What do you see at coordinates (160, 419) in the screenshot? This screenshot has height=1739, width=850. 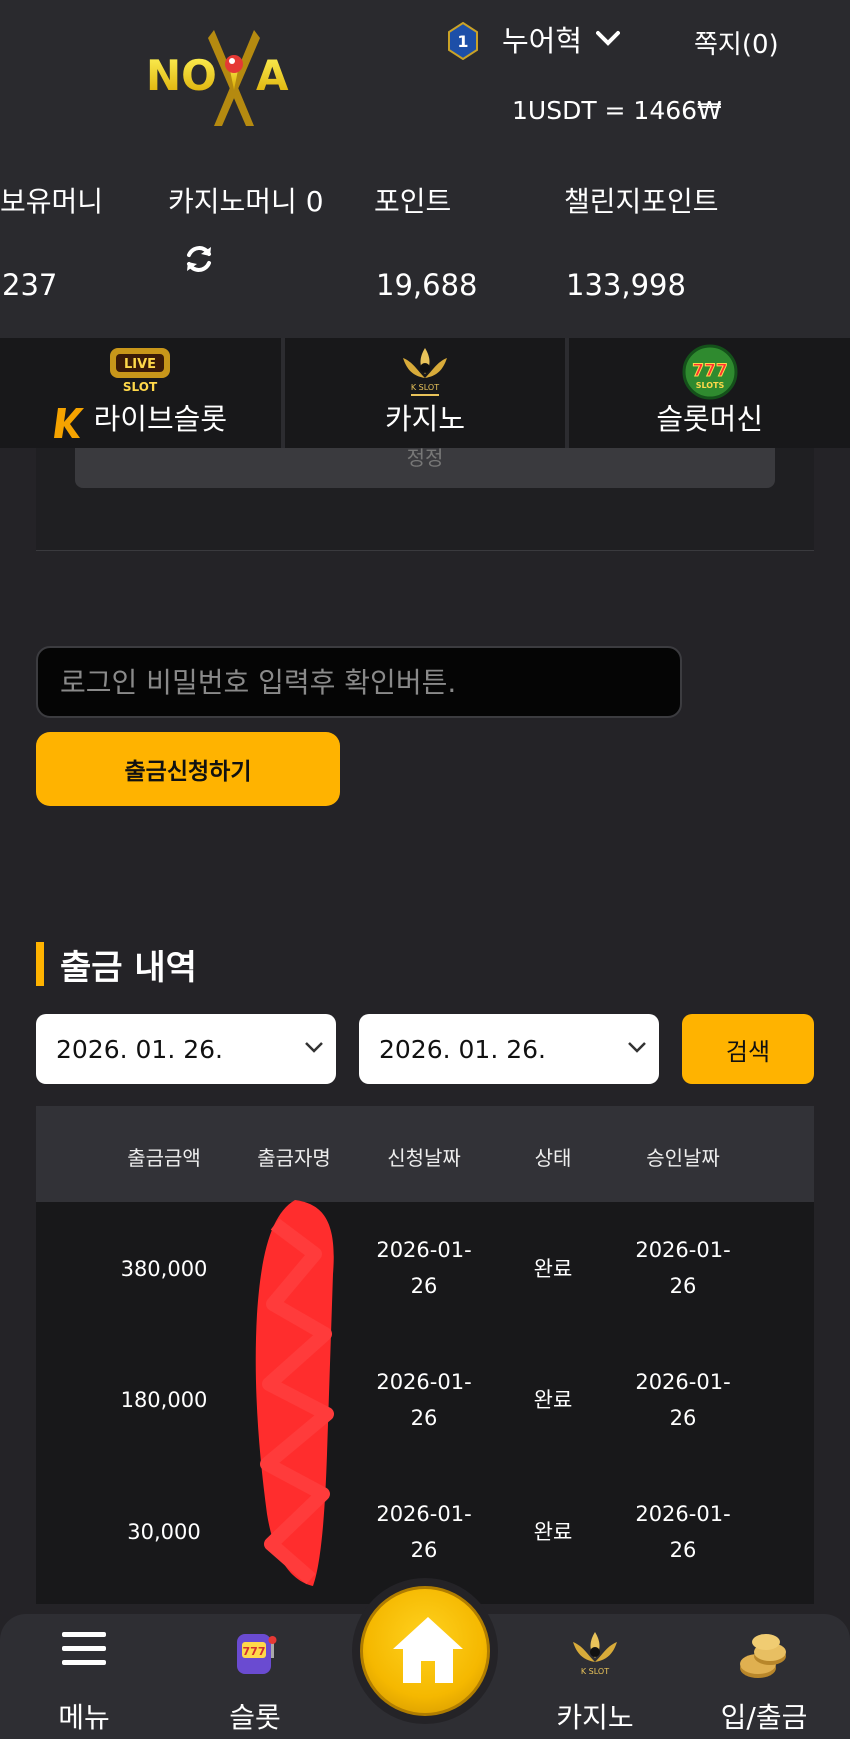 I see `tab-label: 라이브슬롯` at bounding box center [160, 419].